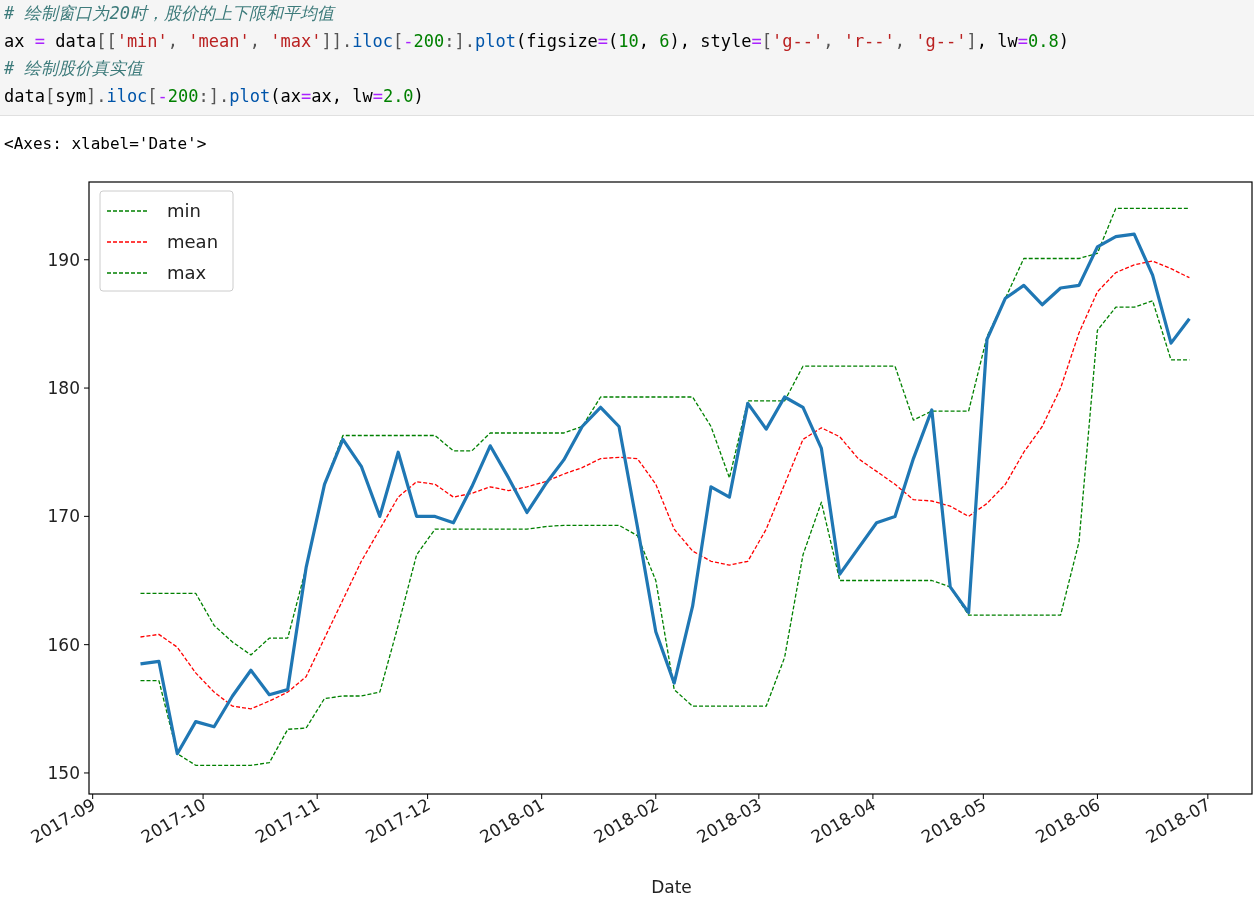 This screenshot has height=897, width=1254. Describe the element at coordinates (63, 388) in the screenshot. I see `y-tick-label: 180` at that location.